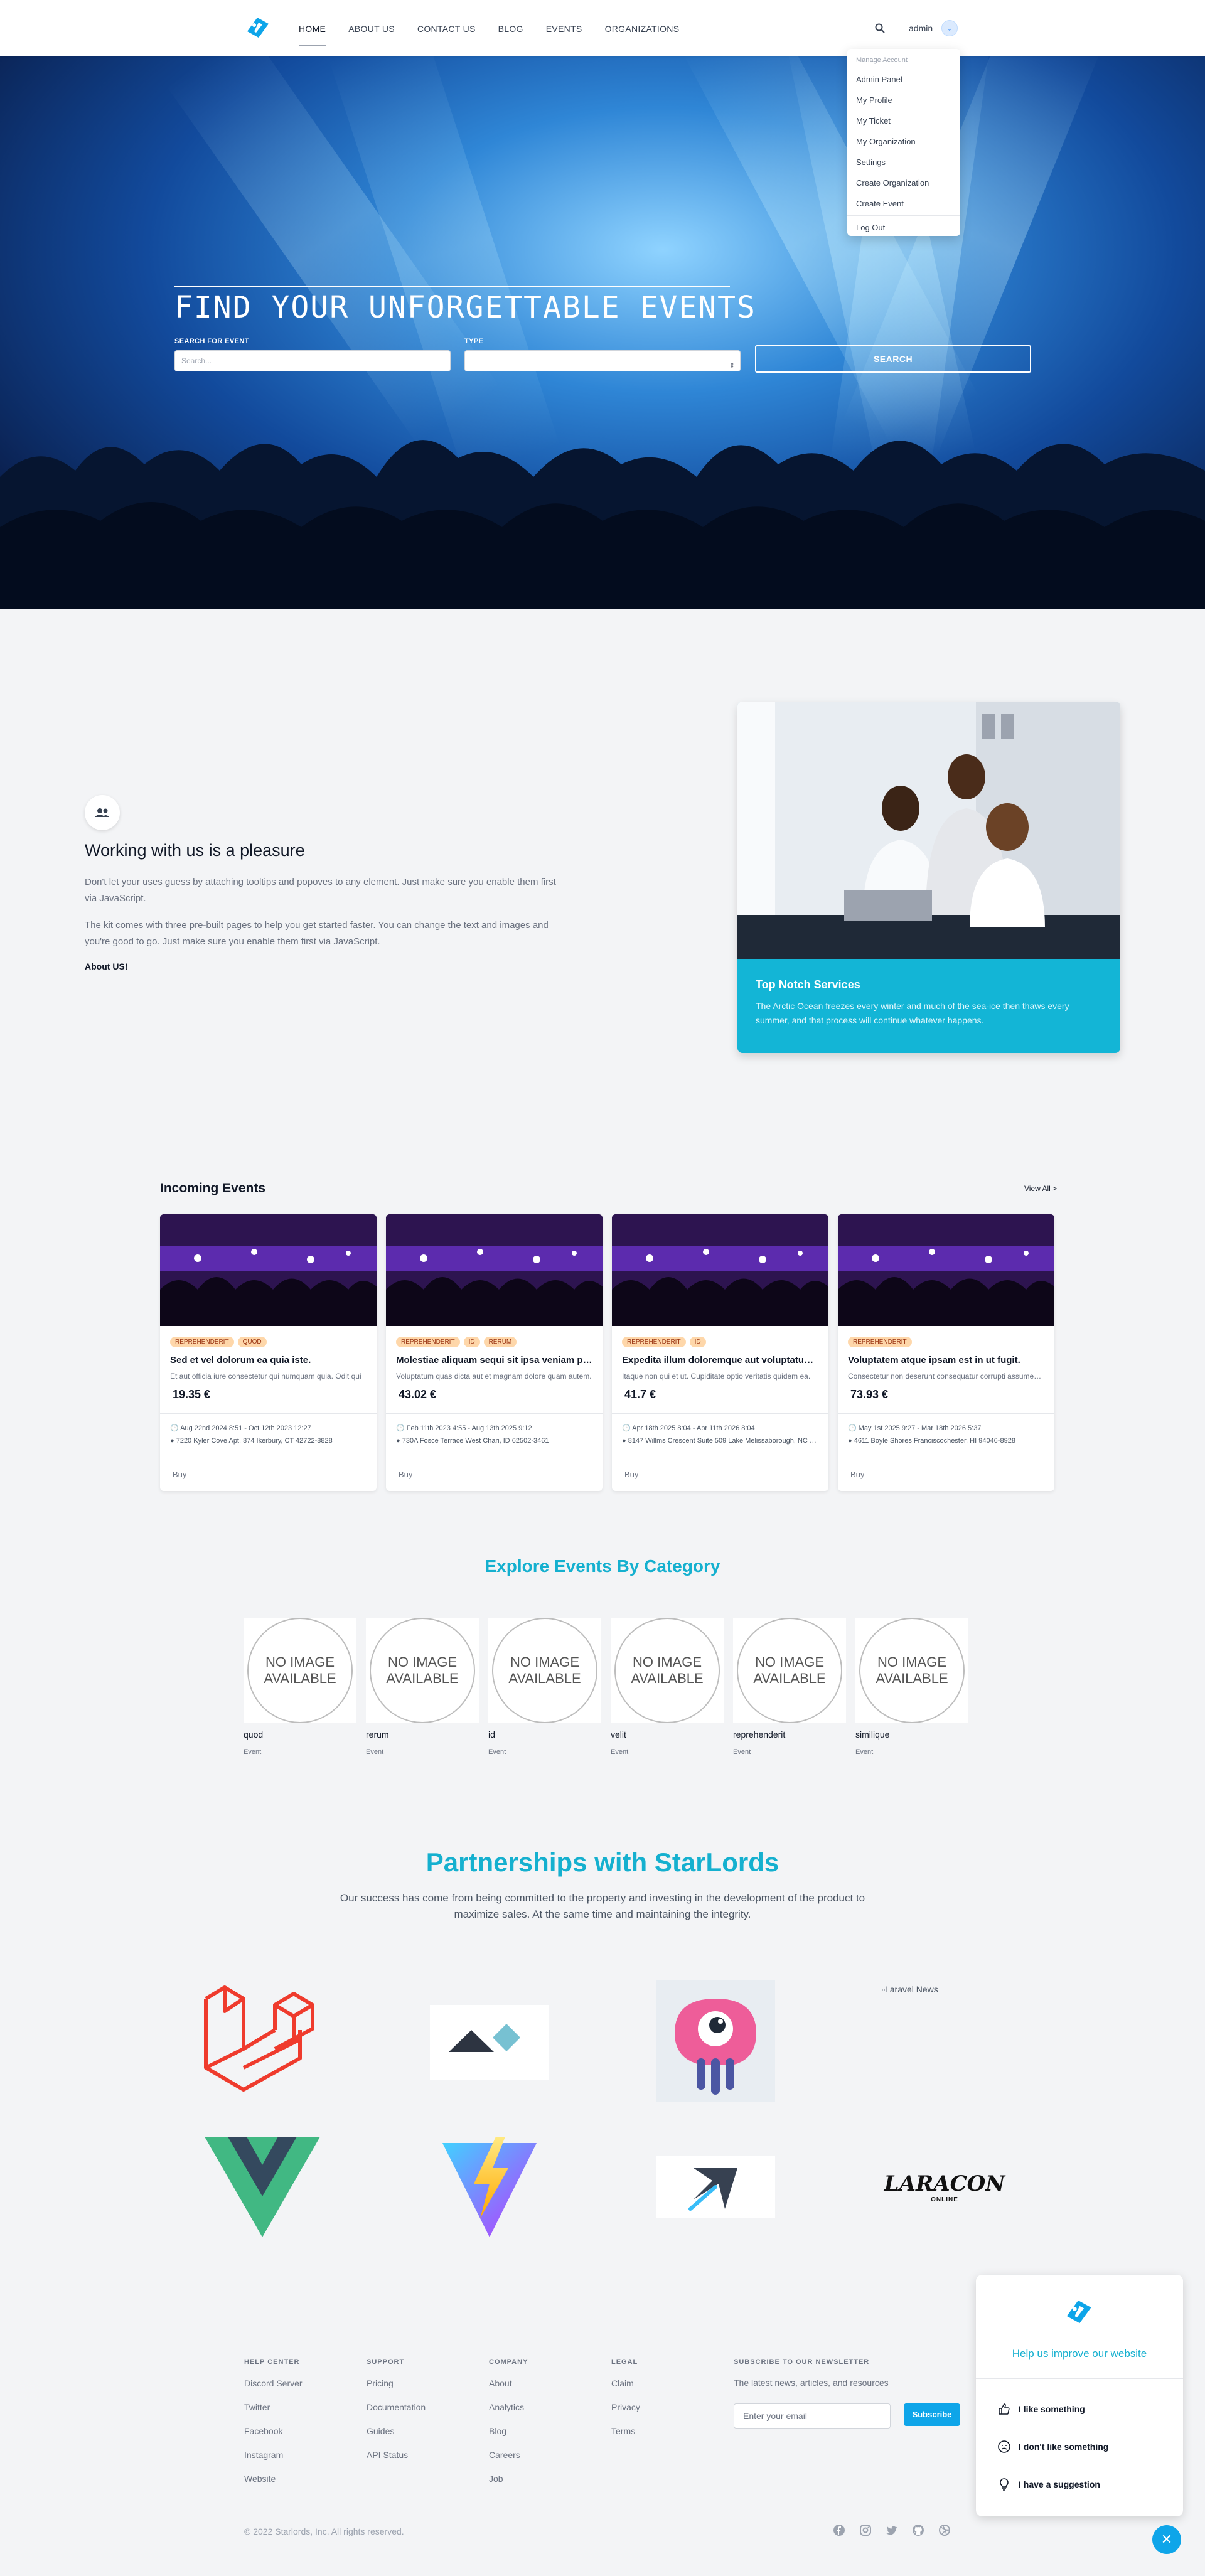 Image resolution: width=1205 pixels, height=2576 pixels. Describe the element at coordinates (1040, 1188) in the screenshot. I see `view-all-link: View All >` at that location.